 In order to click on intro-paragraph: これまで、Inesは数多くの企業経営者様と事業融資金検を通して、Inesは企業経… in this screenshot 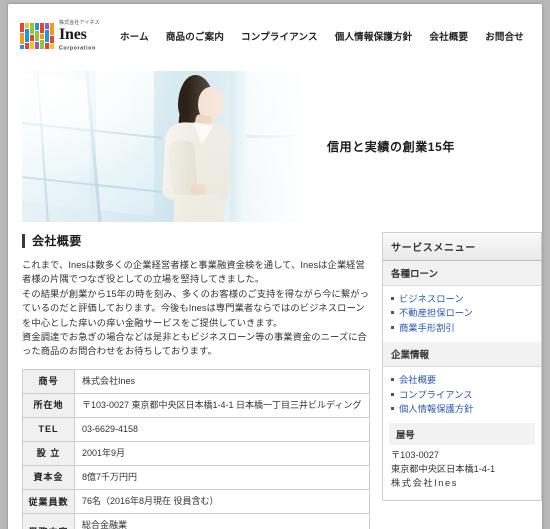, I will do `click(196, 308)`.